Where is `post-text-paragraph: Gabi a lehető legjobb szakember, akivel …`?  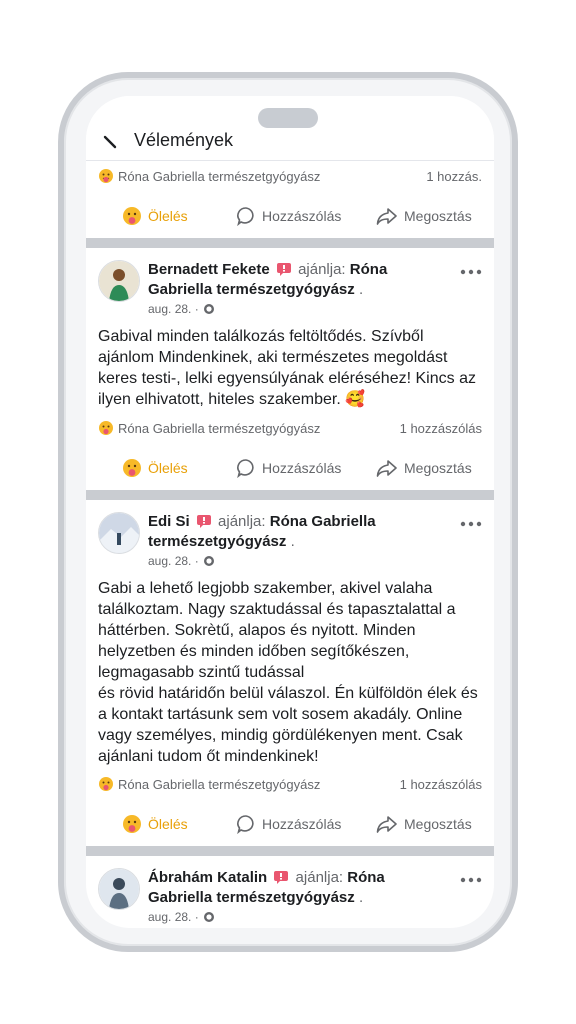
post-text-paragraph: Gabi a lehető legjobb szakember, akivel … is located at coordinates (277, 630).